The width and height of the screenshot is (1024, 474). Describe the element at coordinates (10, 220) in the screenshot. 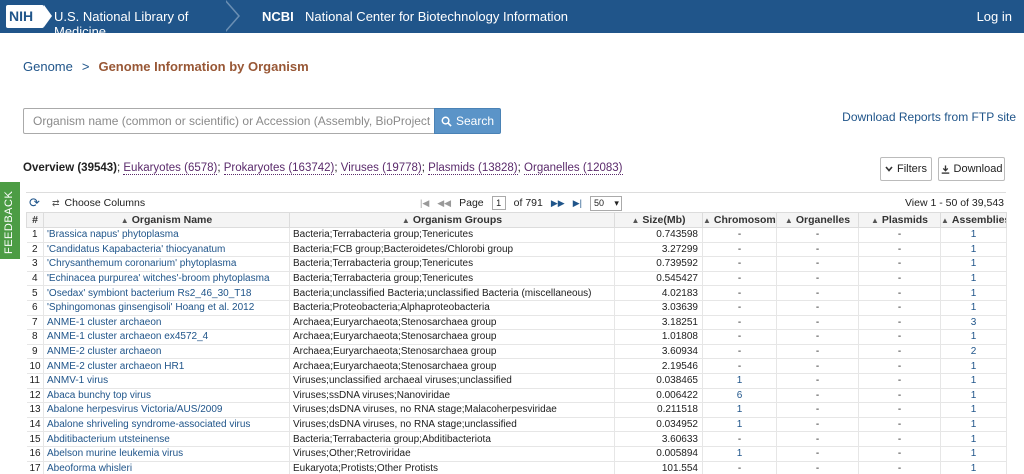

I see `feedback-tab: FEEDBACK` at that location.